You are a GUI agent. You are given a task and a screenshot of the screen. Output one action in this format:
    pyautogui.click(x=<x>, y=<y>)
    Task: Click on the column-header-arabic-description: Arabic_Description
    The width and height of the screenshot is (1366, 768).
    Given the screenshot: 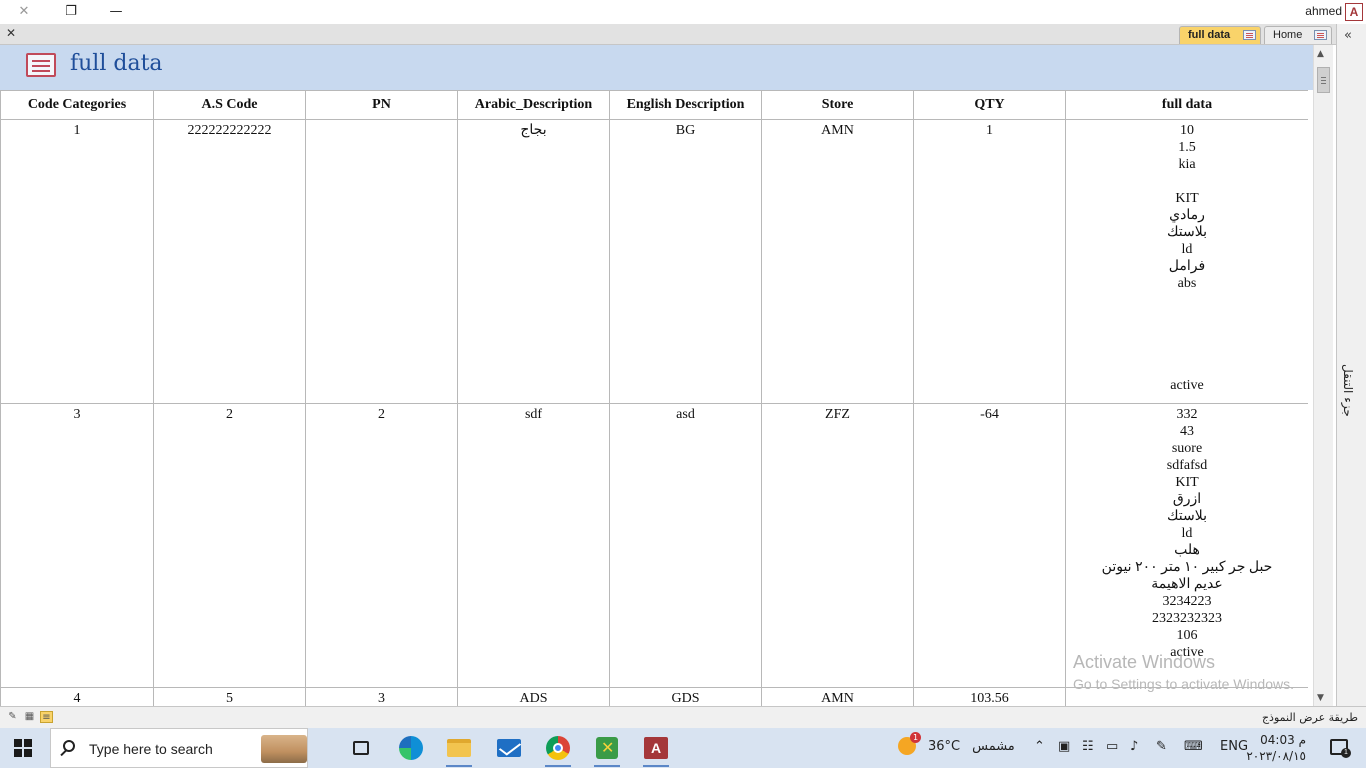 What is the action you would take?
    pyautogui.click(x=533, y=105)
    